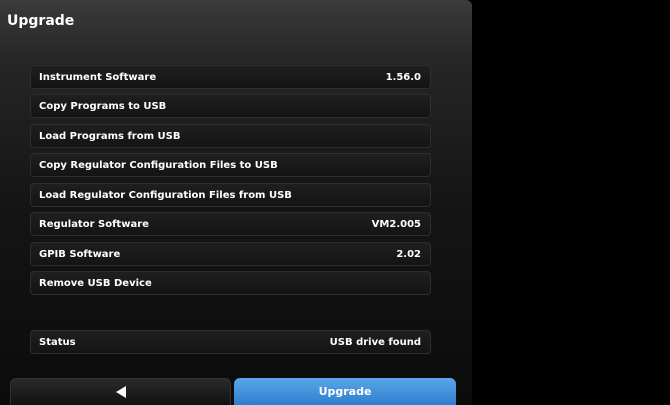 The height and width of the screenshot is (405, 670). I want to click on back-arrow-icon, so click(120, 392).